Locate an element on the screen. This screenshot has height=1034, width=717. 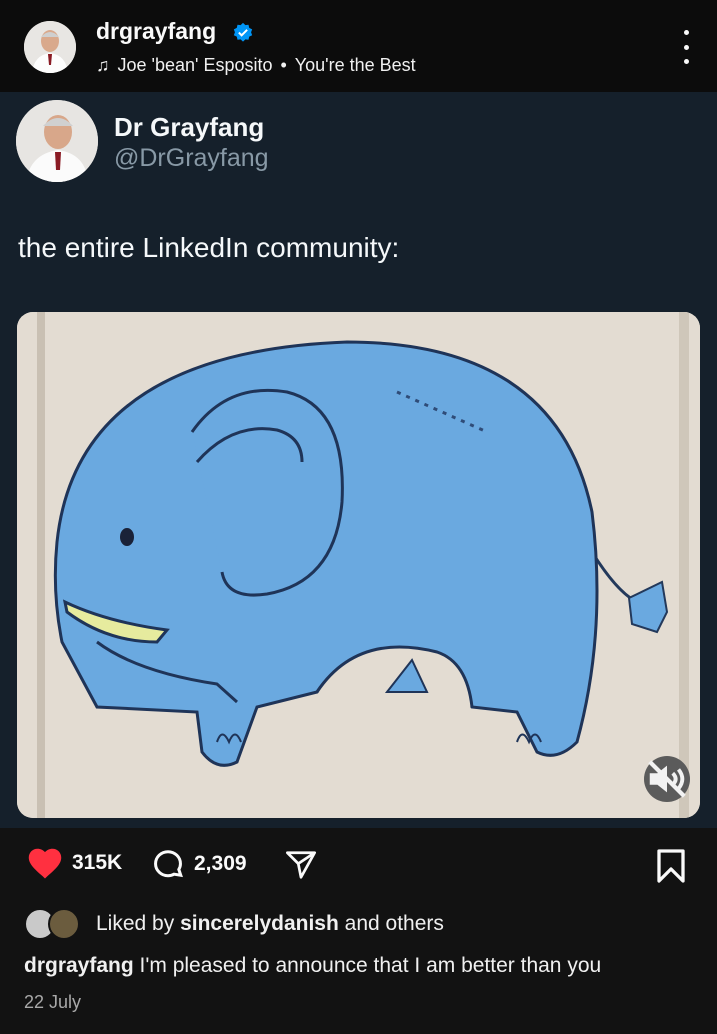
music-note-icon: ♫ is located at coordinates (103, 65).